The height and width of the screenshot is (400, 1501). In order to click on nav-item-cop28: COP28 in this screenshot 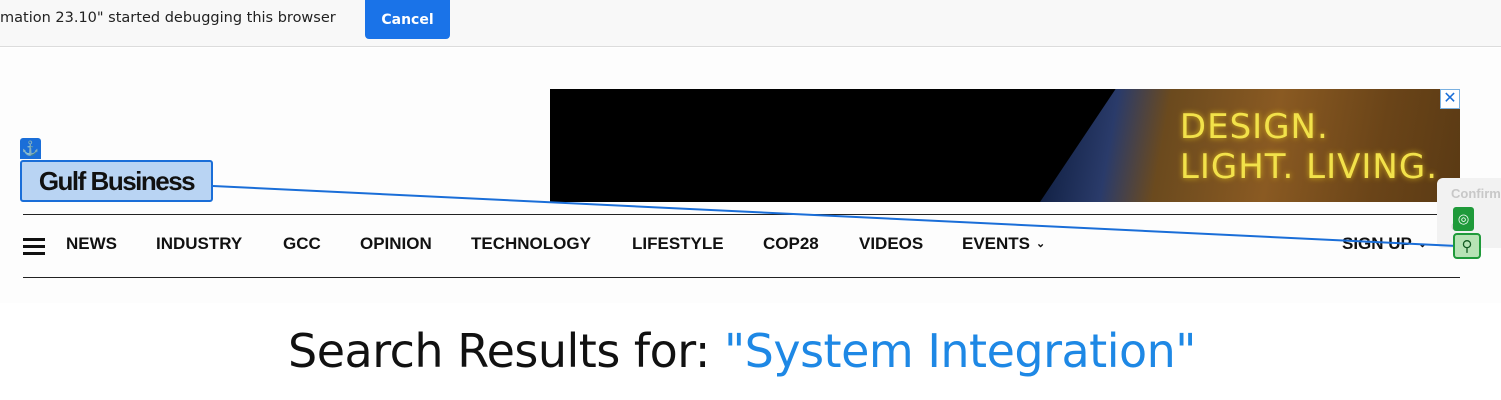, I will do `click(791, 244)`.